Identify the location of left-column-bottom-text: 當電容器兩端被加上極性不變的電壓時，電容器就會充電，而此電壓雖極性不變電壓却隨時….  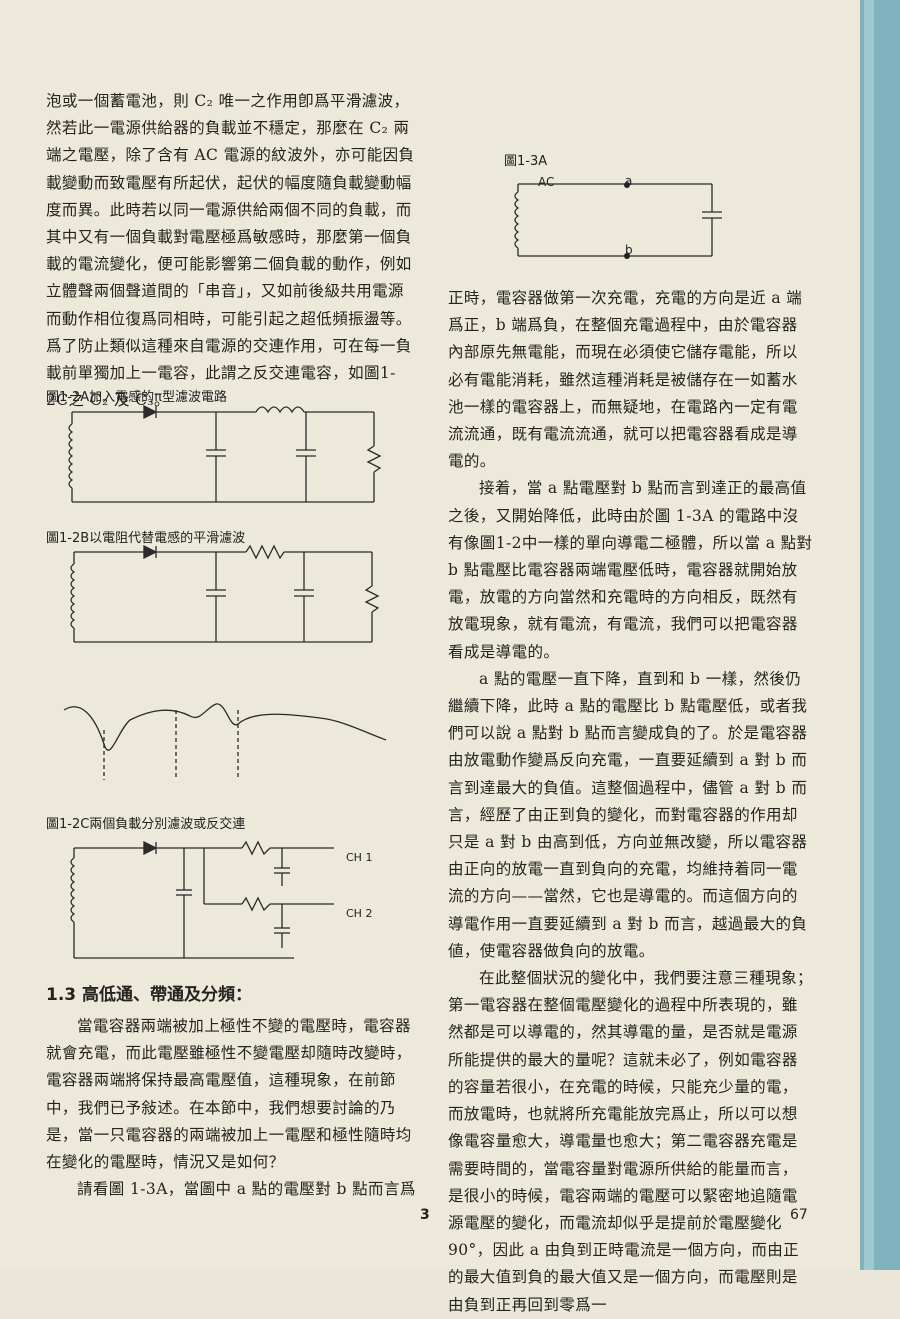
(231, 1108).